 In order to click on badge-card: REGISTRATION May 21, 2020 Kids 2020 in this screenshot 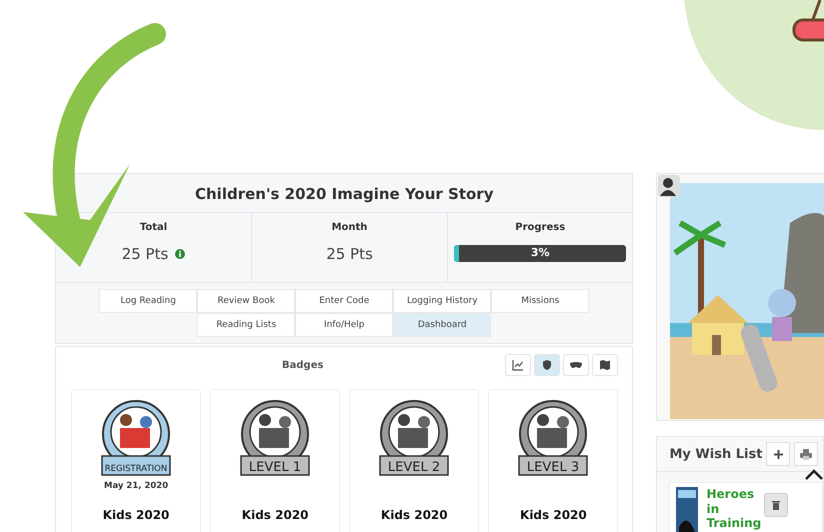, I will do `click(136, 460)`.